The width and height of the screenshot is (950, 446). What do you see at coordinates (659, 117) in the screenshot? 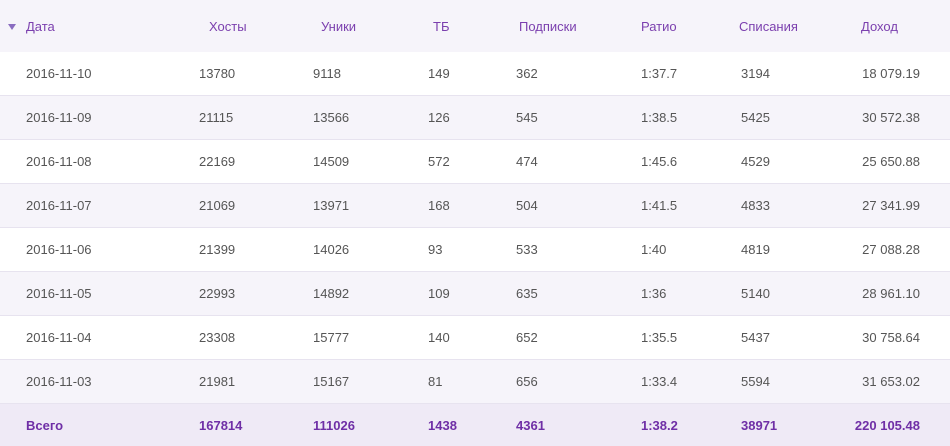
I see `cell-ratio: 1:38.5` at bounding box center [659, 117].